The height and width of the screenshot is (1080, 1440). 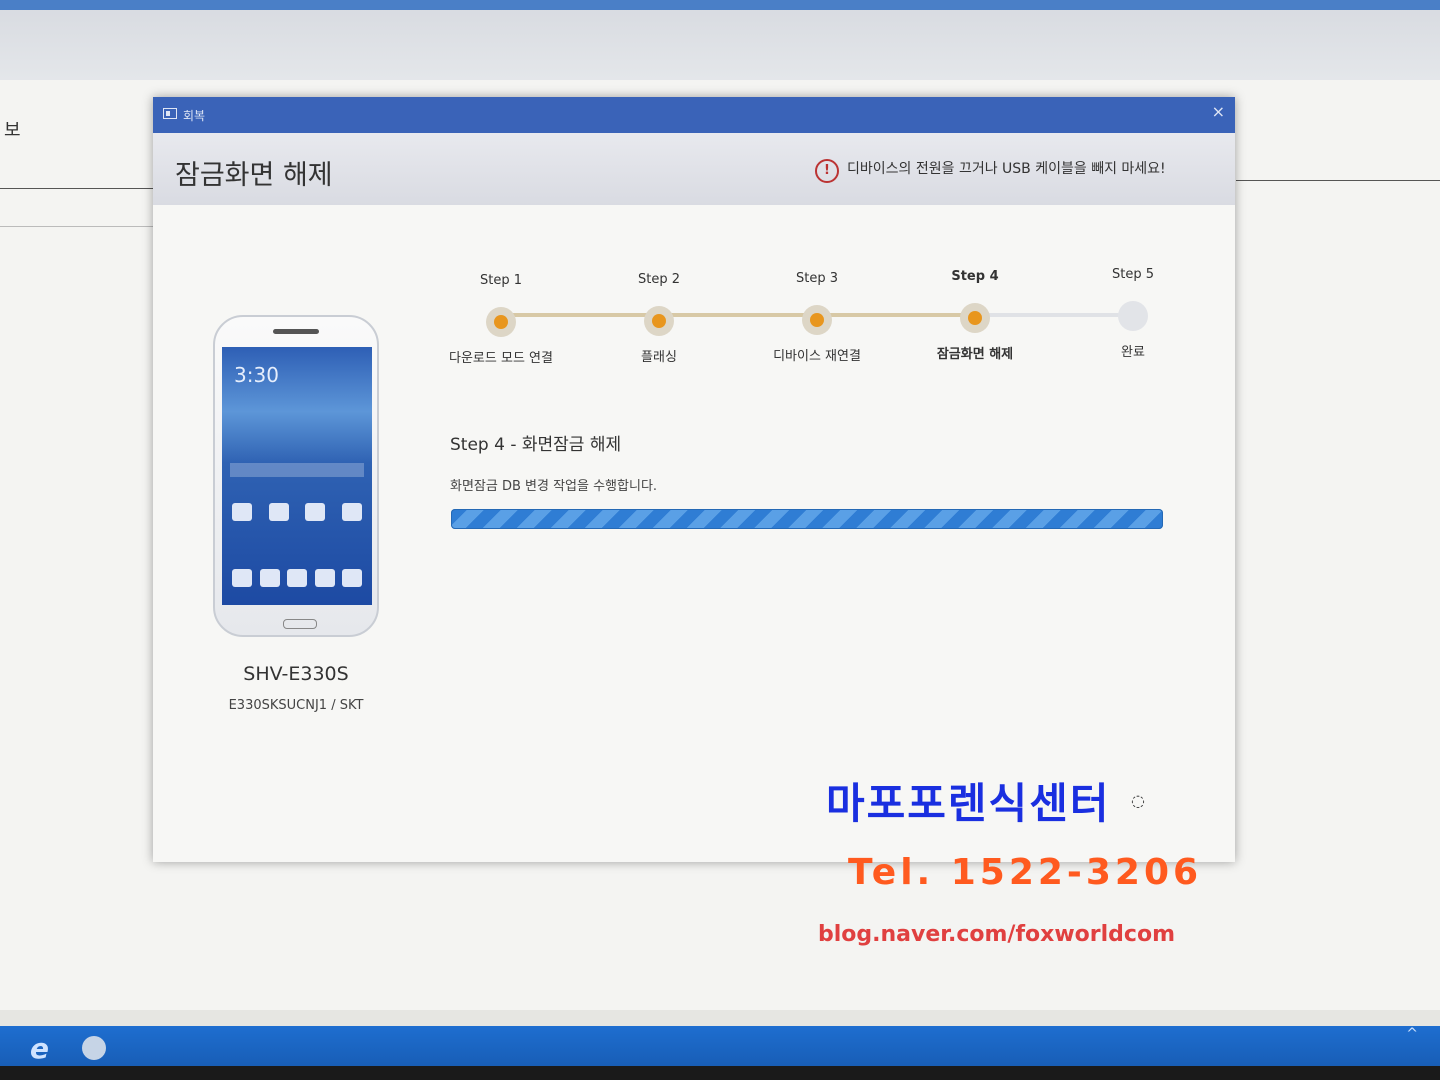 I want to click on phone-dock-row, so click(x=297, y=578).